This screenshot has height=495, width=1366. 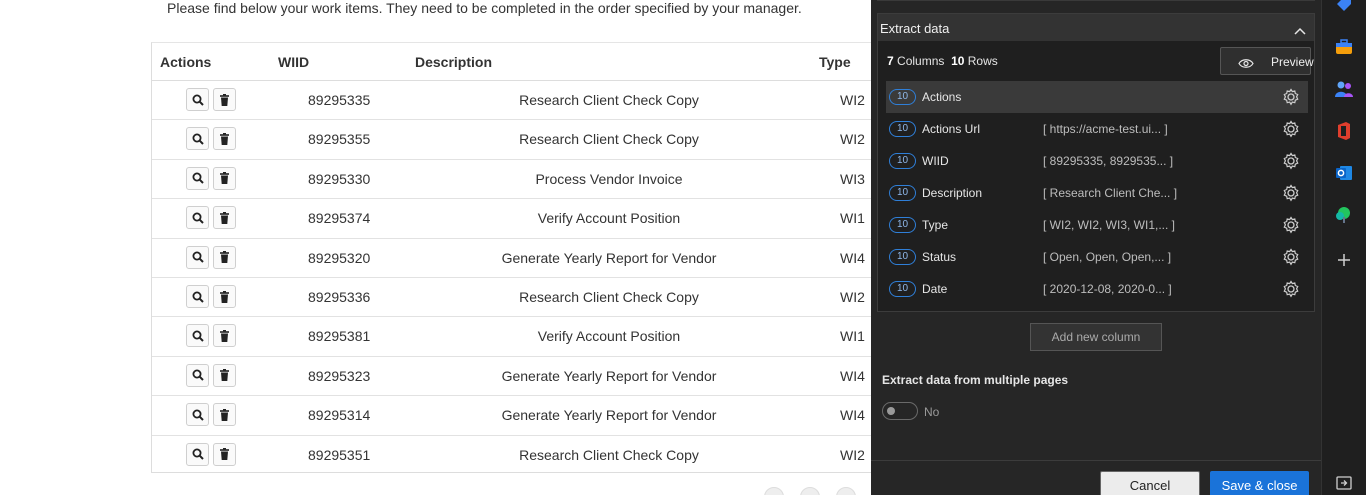 I want to click on pager-next, so click(x=846, y=491).